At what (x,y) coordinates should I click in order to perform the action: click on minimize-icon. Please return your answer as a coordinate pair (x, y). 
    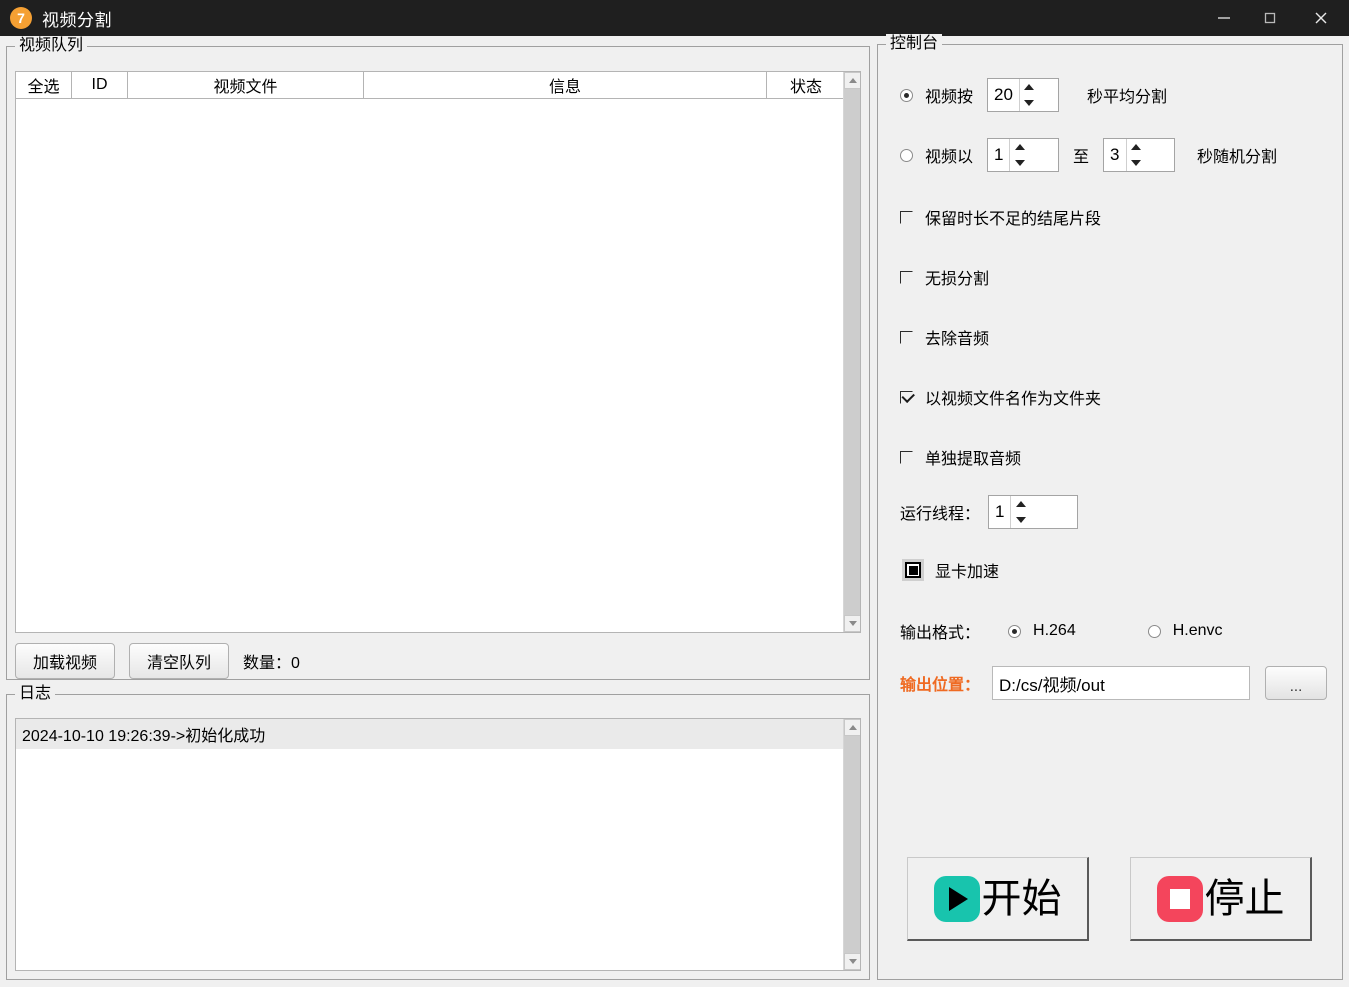
    Looking at the image, I should click on (1224, 18).